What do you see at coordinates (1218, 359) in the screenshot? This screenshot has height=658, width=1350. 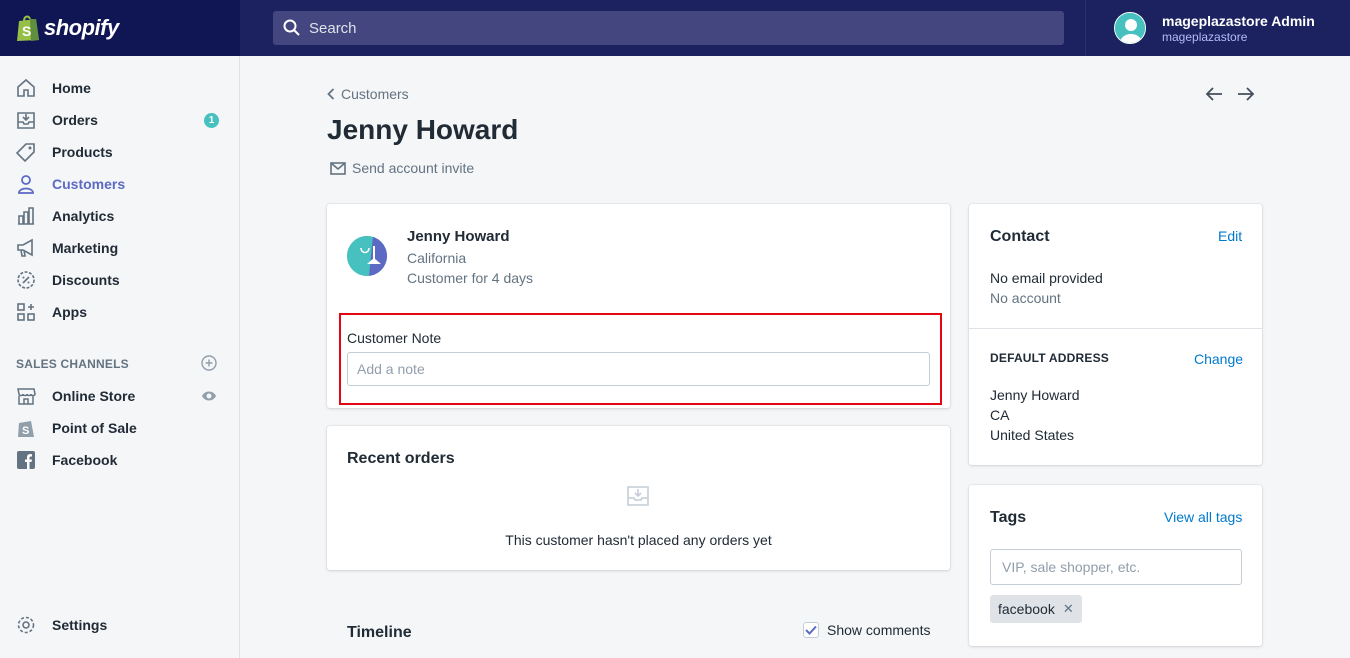 I see `change-address-link: Change` at bounding box center [1218, 359].